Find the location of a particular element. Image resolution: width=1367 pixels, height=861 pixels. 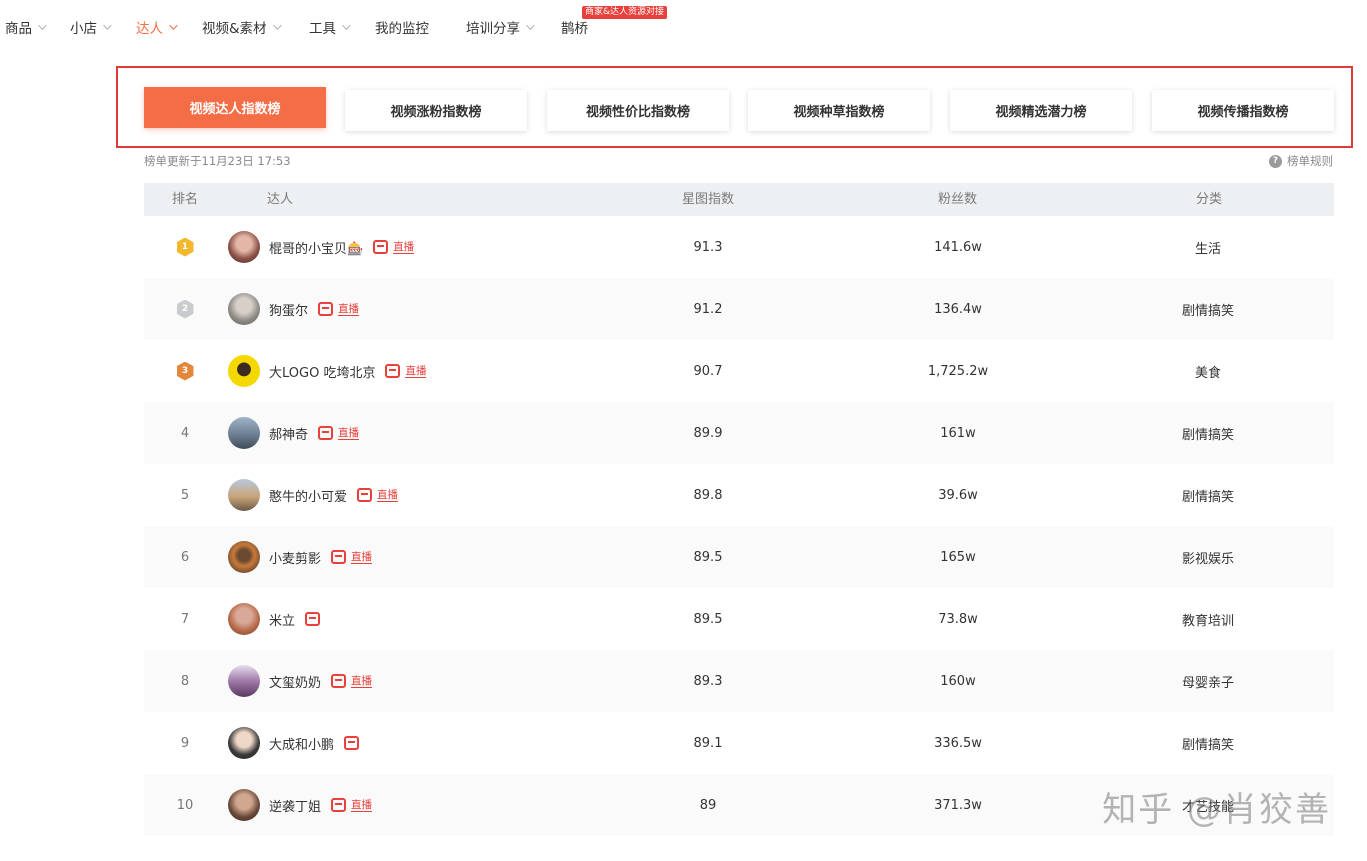

nav-item-video-material: 视频&素材 is located at coordinates (242, 27).